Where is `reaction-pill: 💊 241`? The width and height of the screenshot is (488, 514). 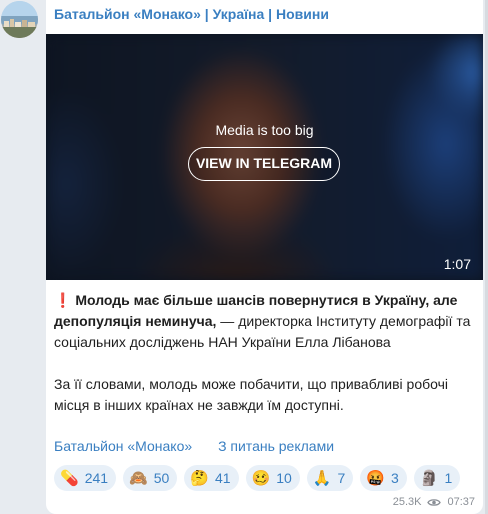 reaction-pill: 💊 241 is located at coordinates (85, 478).